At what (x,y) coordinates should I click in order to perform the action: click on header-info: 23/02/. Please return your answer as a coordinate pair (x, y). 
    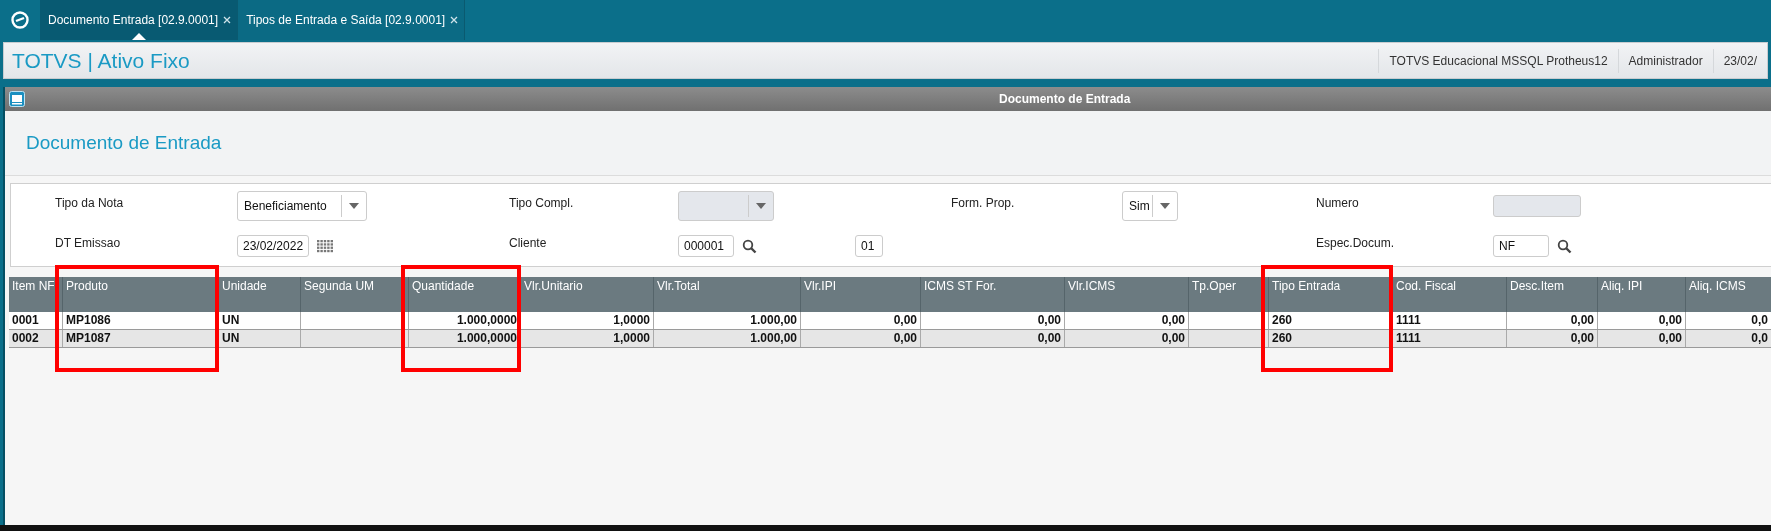
    Looking at the image, I should click on (1739, 60).